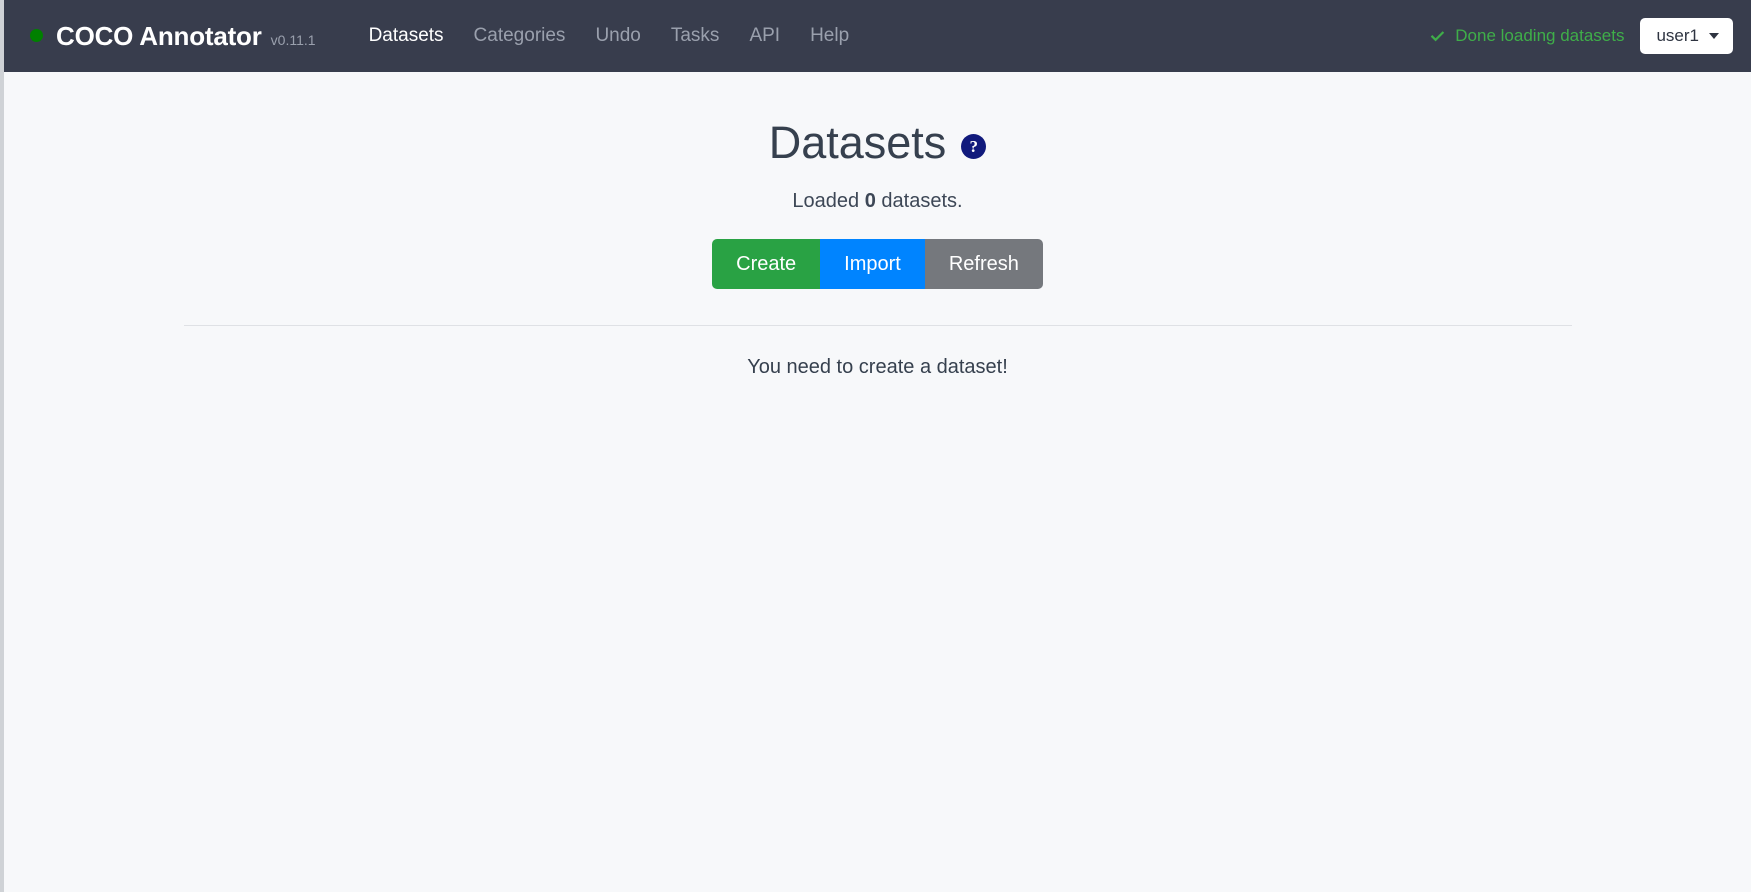 Image resolution: width=1751 pixels, height=892 pixels. What do you see at coordinates (872, 263) in the screenshot?
I see `import-button: Import` at bounding box center [872, 263].